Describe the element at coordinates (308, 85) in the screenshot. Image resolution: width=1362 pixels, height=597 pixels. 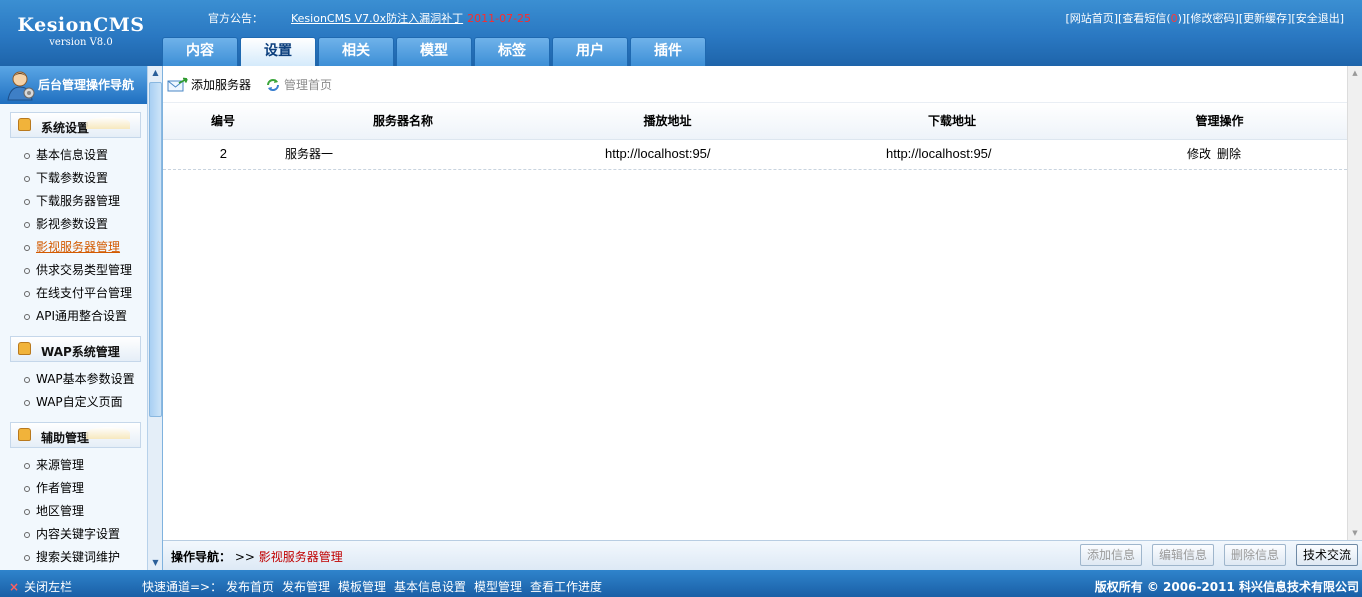
I see `manage-home-label: 管理首页` at that location.